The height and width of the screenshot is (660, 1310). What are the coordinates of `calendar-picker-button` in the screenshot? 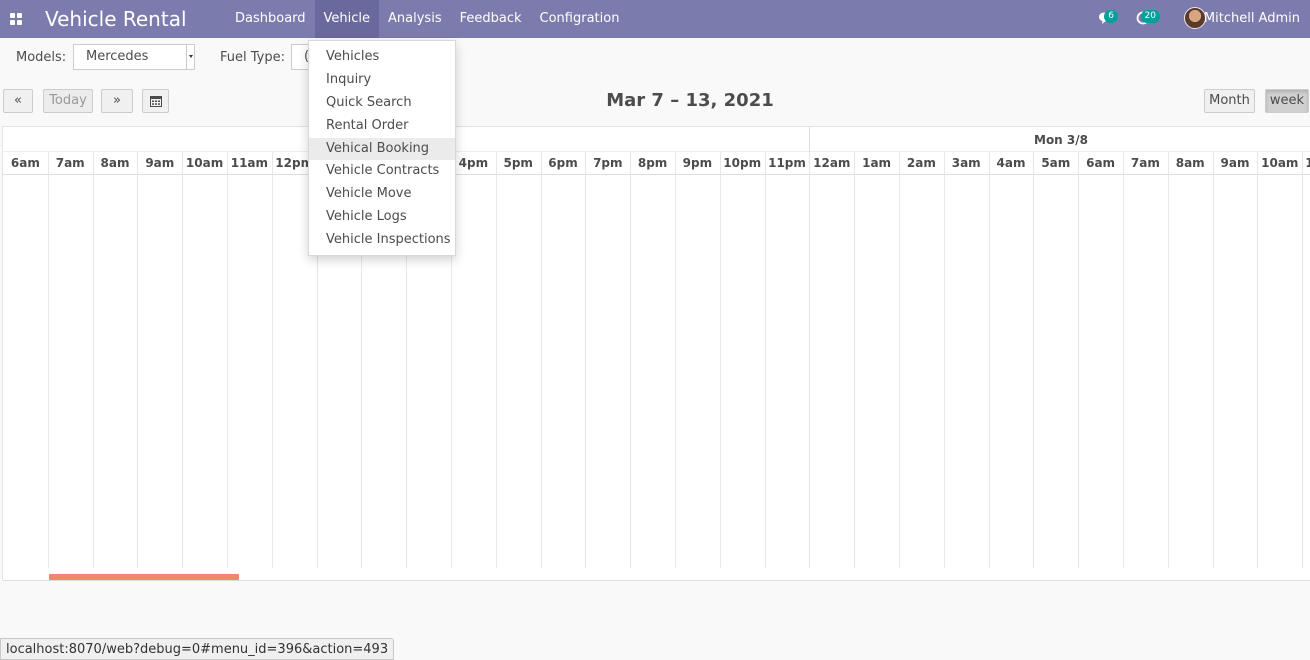 It's located at (155, 101).